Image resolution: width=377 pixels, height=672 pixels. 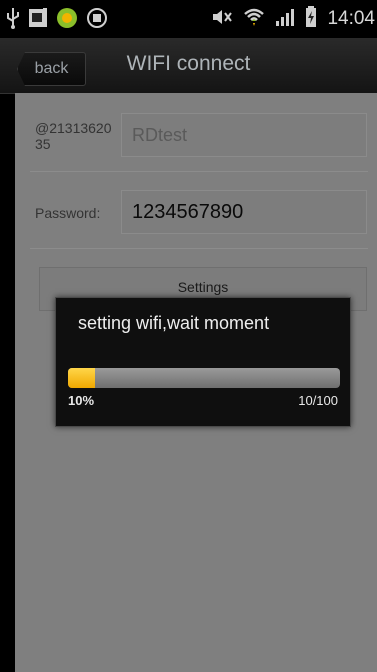 I want to click on notification-icons, so click(x=57, y=20).